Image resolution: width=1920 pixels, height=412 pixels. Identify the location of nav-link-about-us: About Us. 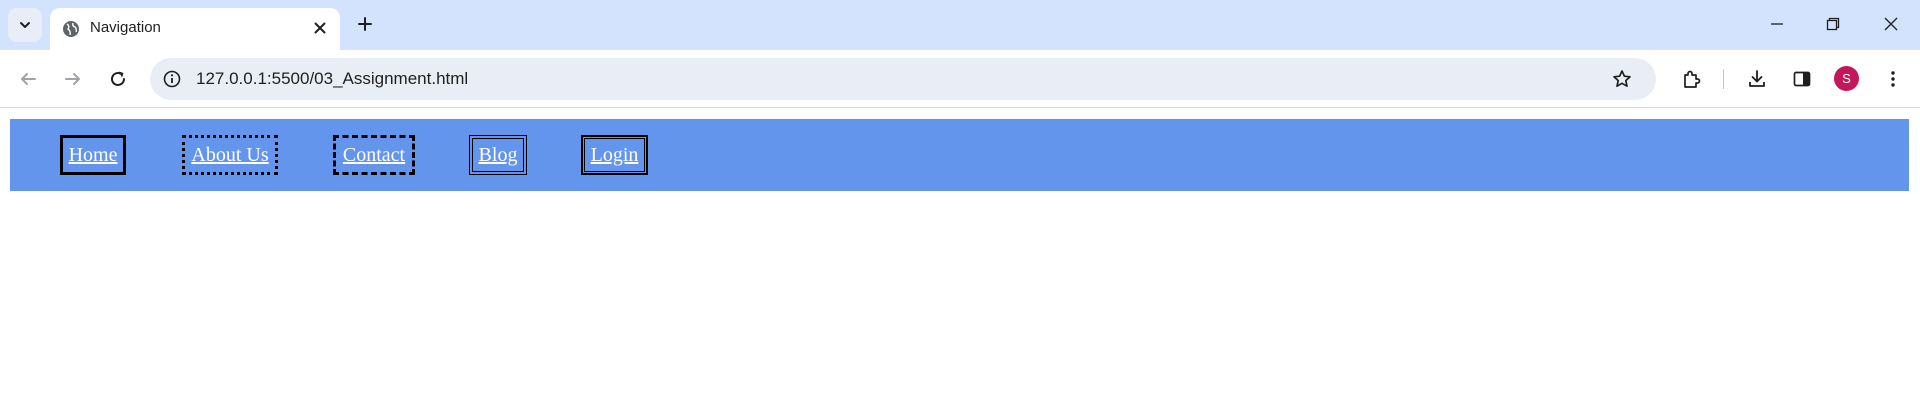
(230, 155).